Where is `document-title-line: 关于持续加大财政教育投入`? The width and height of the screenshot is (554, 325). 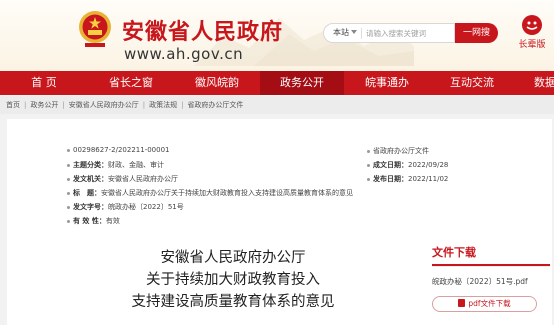 document-title-line: 关于持续加大财政教育投入 is located at coordinates (233, 280).